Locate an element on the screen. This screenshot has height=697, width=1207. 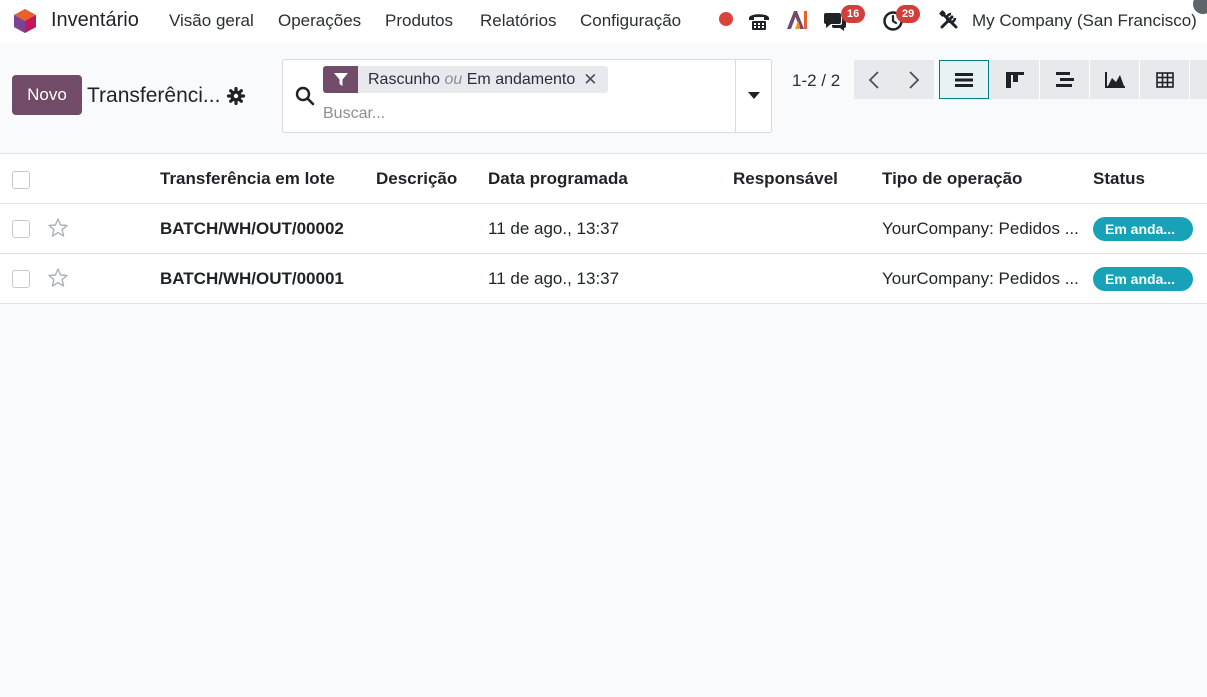
facet-label: Rascunho ou Em andamento is located at coordinates (470, 80).